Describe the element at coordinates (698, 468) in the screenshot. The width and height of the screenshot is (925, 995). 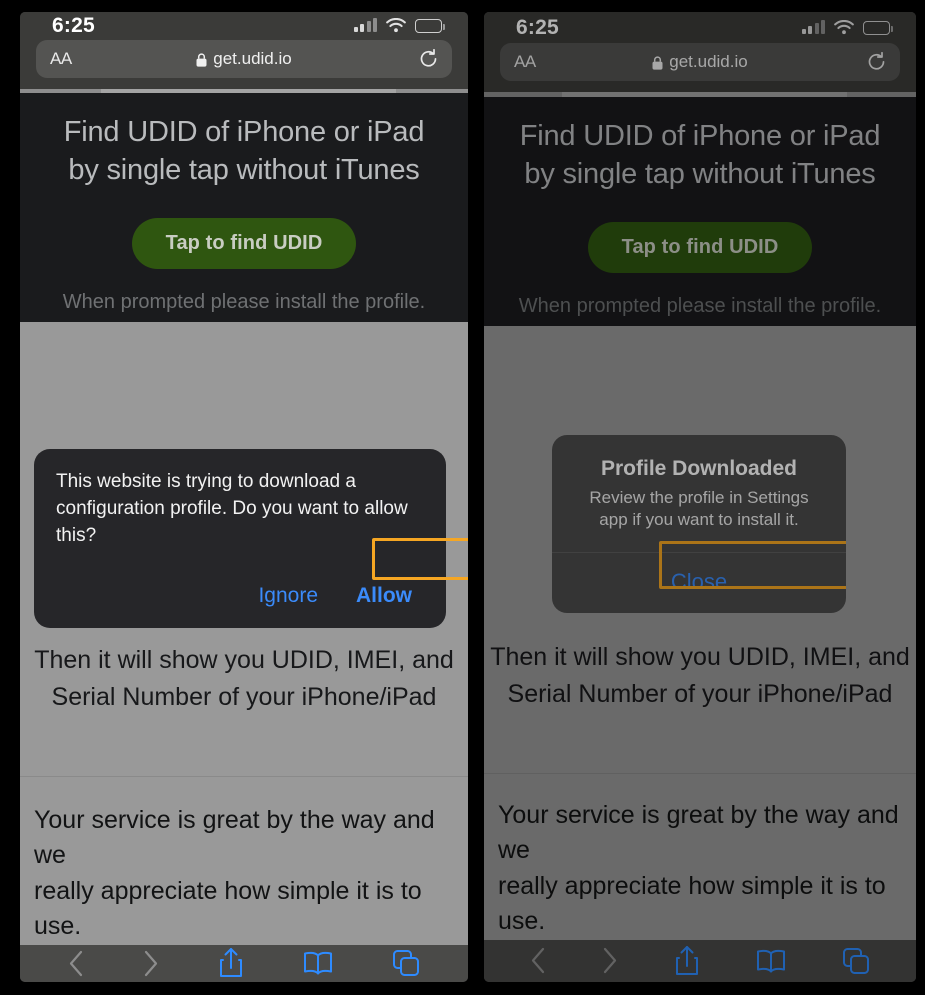
I see `alert-title: Profile Downloaded` at that location.